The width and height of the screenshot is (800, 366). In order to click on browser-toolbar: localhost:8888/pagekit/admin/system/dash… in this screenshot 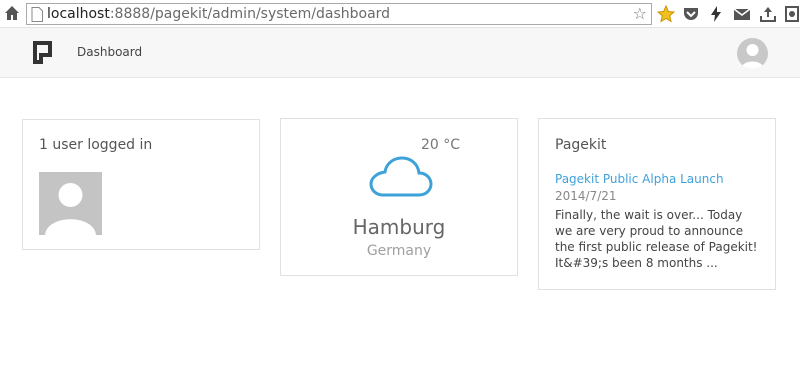, I will do `click(400, 14)`.